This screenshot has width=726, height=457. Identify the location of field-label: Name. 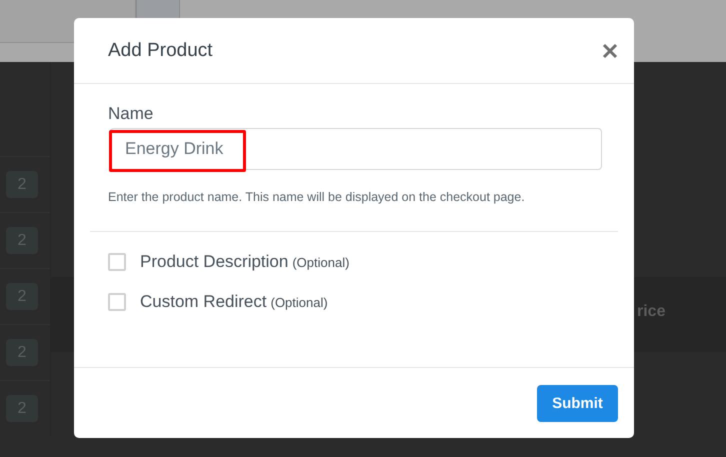
(131, 114).